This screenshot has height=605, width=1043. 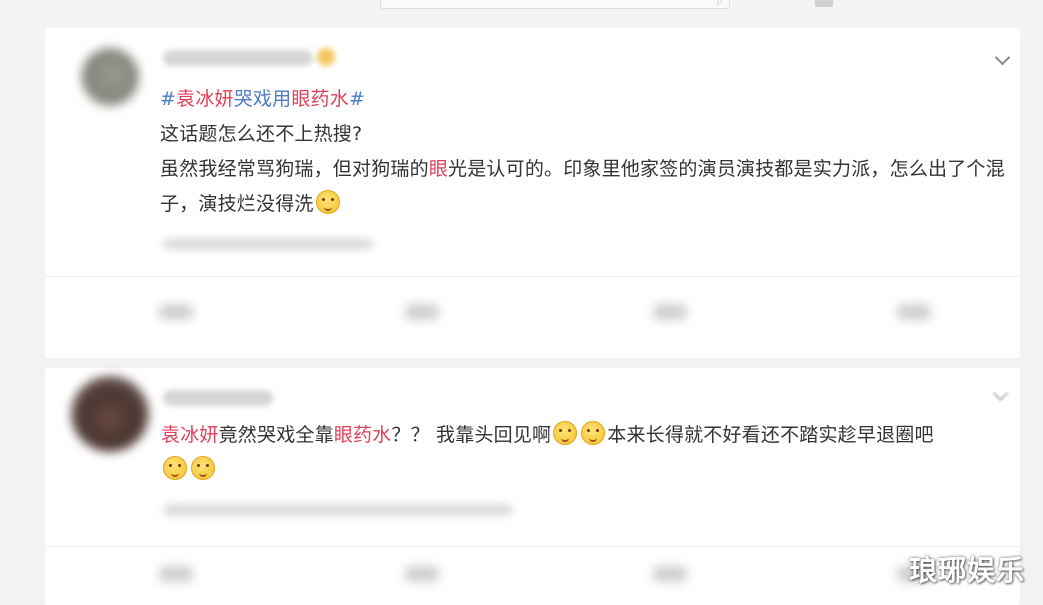 I want to click on topic-text: 哭戏用, so click(x=262, y=99).